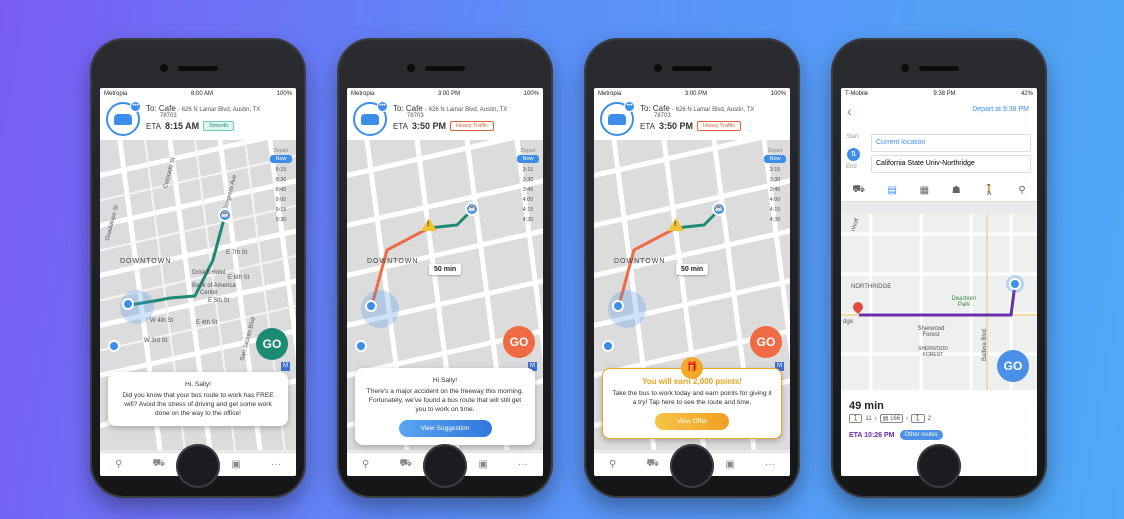 Image resolution: width=1124 pixels, height=519 pixels. I want to click on travel-mode-bar: ⛟ ▤ ▦ ☗ 🚶 ⚲, so click(939, 191).